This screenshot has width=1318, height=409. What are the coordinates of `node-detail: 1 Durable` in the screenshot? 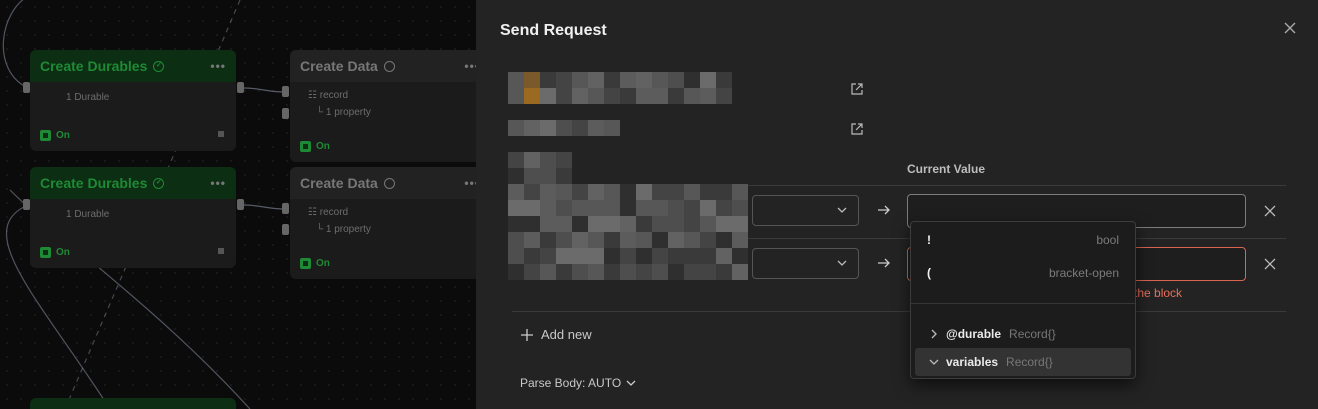 It's located at (88, 214).